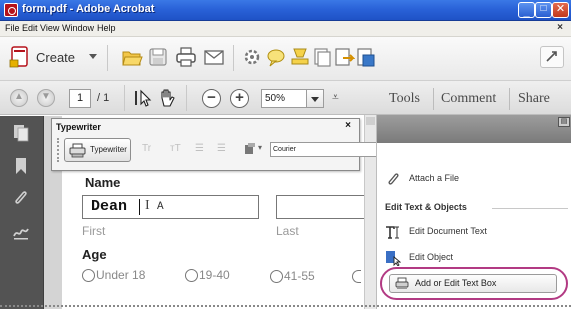  What do you see at coordinates (404, 99) in the screenshot?
I see `tab-tools: Tools` at bounding box center [404, 99].